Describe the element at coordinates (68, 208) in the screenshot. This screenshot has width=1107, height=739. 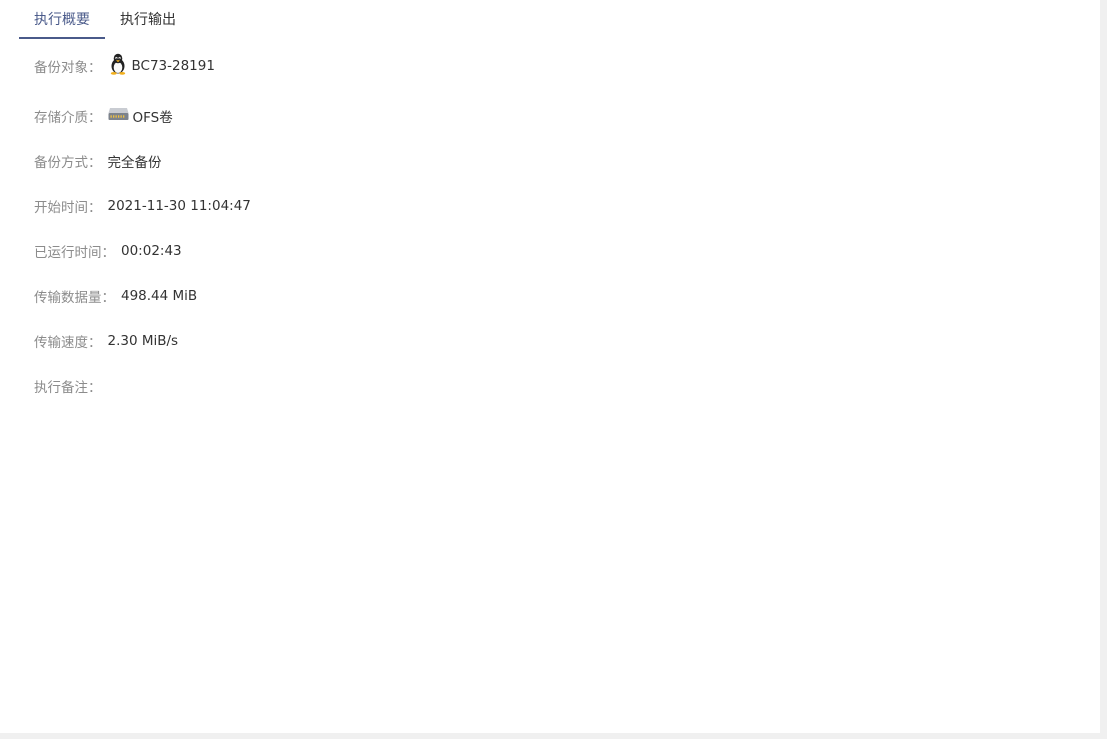
I see `start-time-label: 开始时间：` at that location.